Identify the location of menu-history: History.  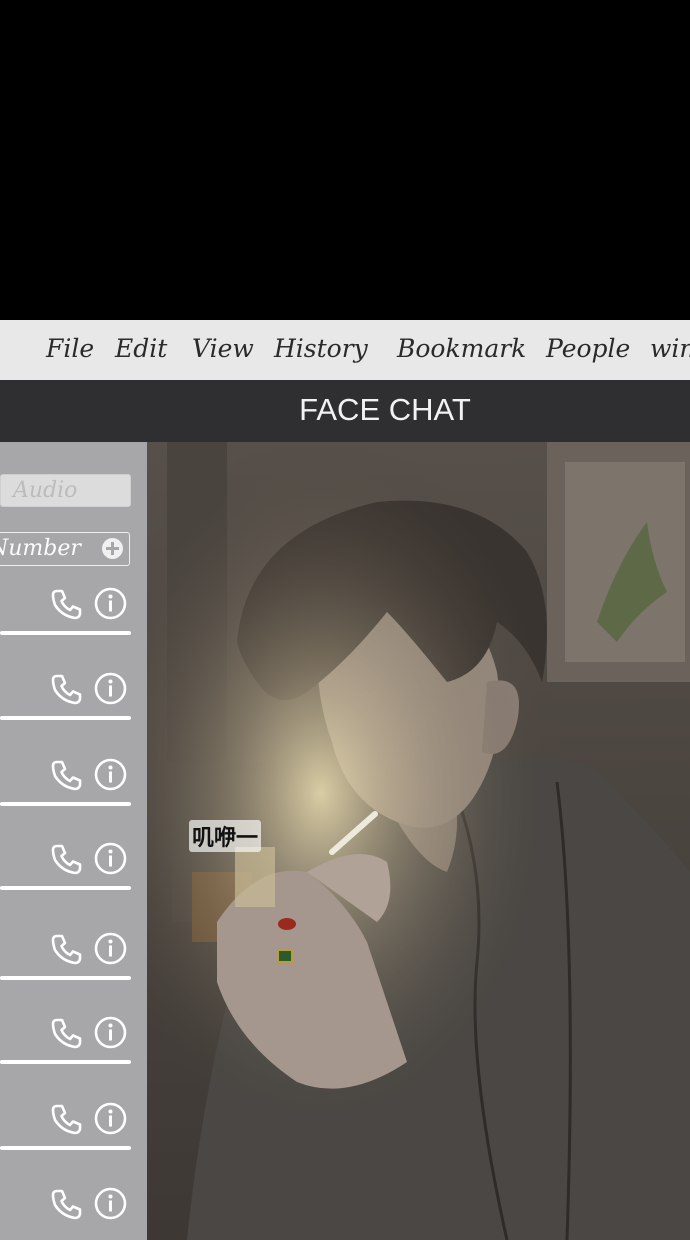
(321, 348).